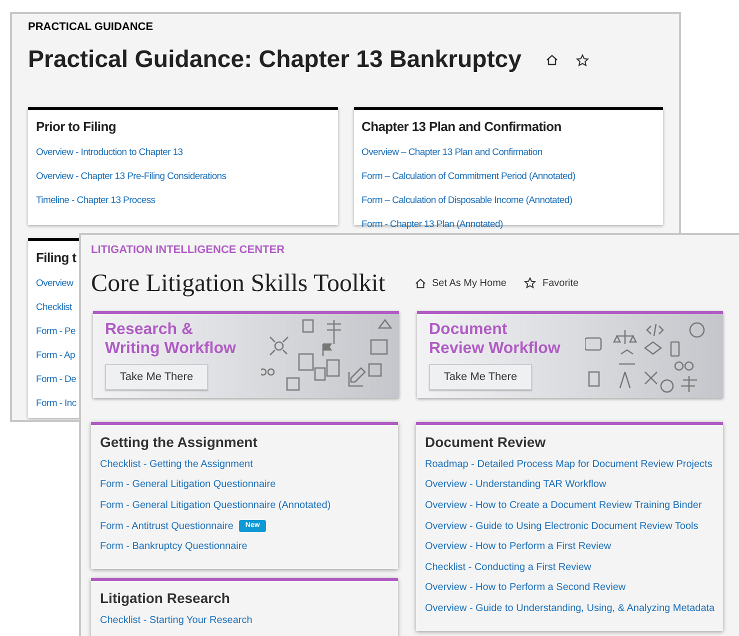  I want to click on link: Checklist, so click(54, 308).